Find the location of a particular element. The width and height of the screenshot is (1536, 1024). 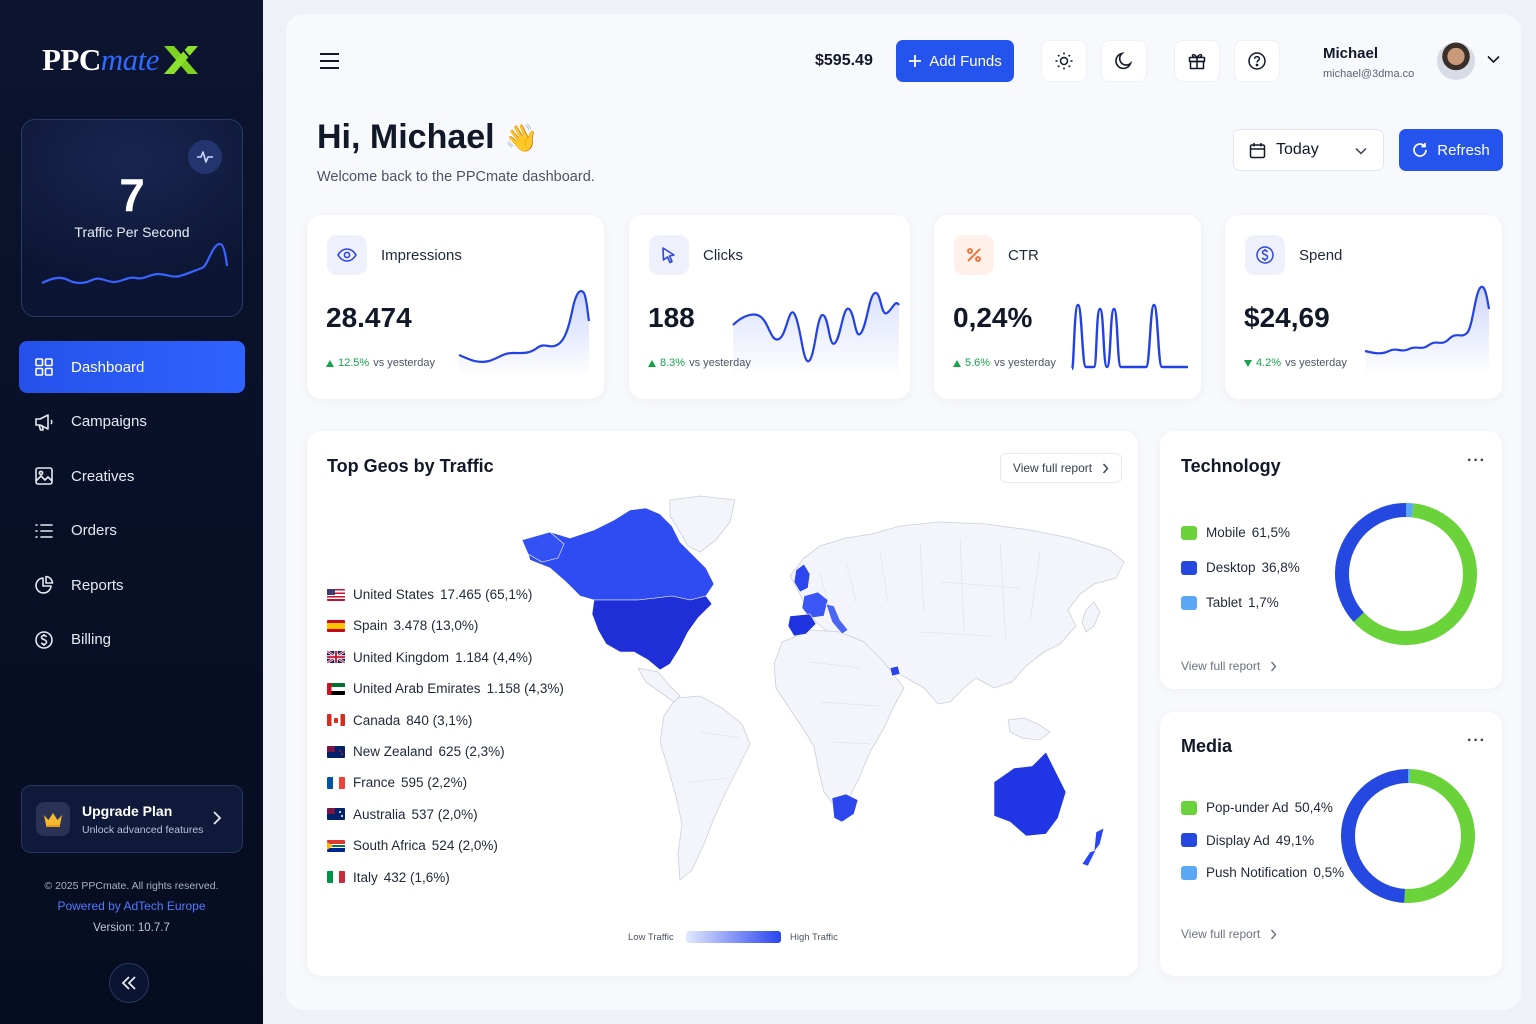

geo-country: United Kingdom is located at coordinates (401, 657).